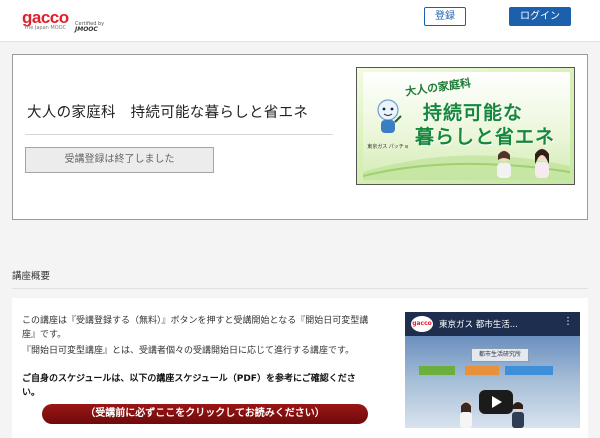 Image resolution: width=600 pixels, height=438 pixels. Describe the element at coordinates (86, 29) in the screenshot. I see `jmooc-logo: JMOOC` at that location.